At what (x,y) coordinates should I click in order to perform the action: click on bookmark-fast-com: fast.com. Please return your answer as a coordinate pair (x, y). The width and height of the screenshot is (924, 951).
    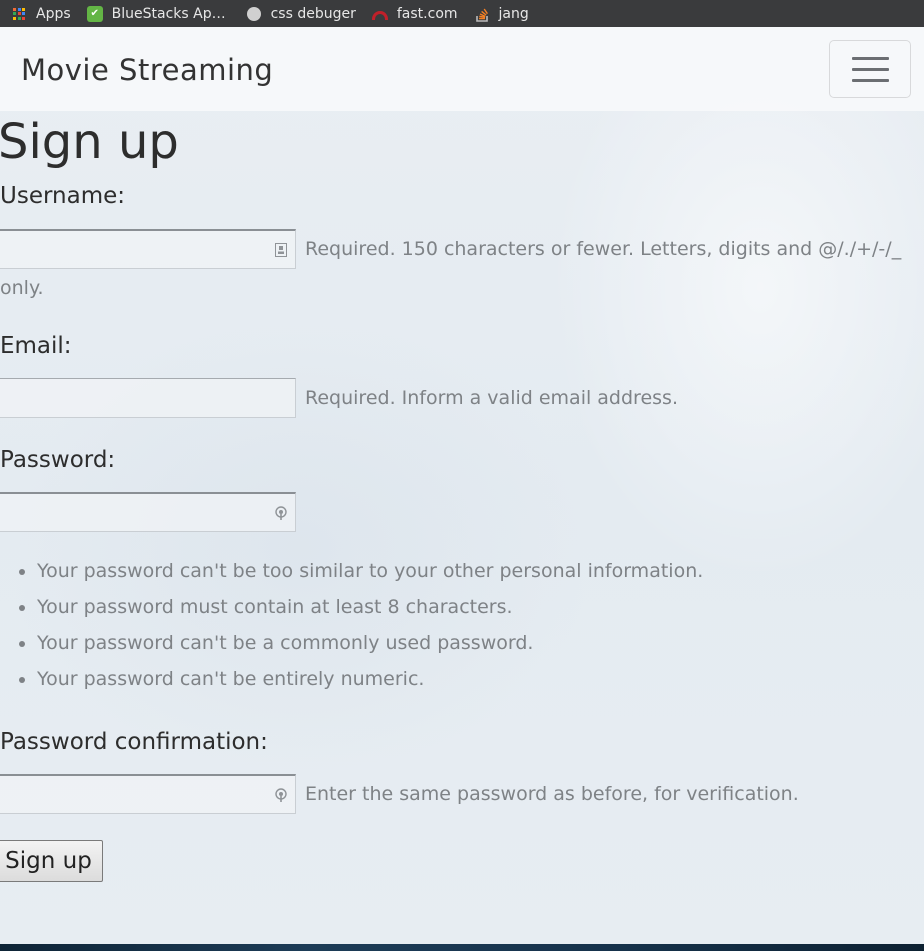
    Looking at the image, I should click on (414, 13).